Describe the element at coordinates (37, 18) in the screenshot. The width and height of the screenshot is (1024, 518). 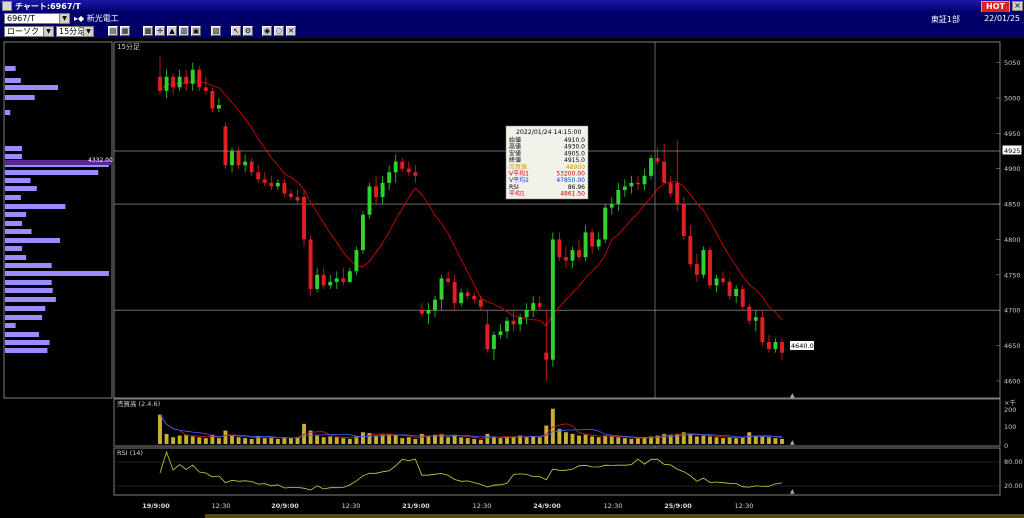
I see `symbol-input: 6967/T ▼` at that location.